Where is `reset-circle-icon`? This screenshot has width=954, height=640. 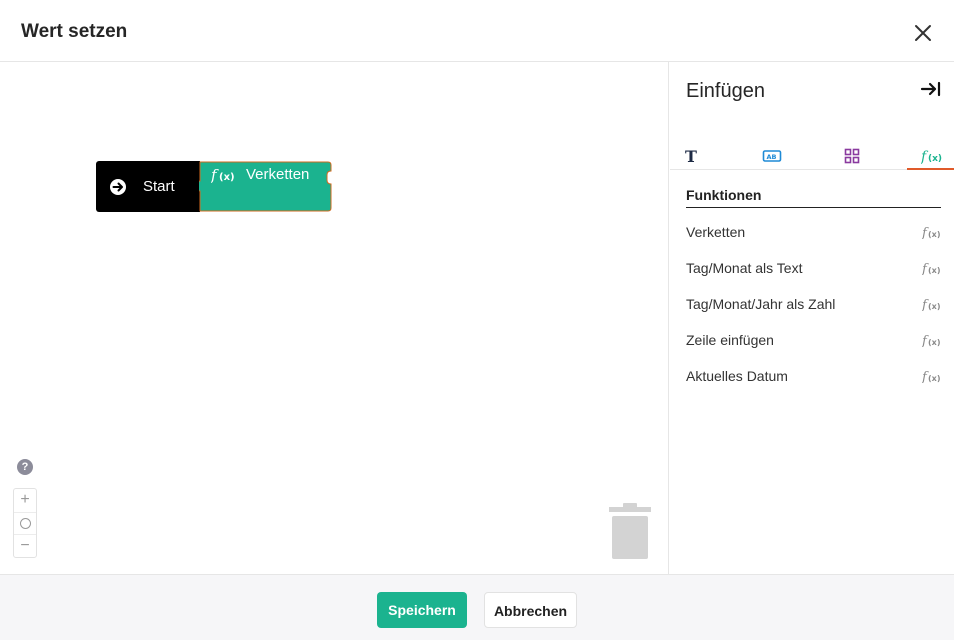 reset-circle-icon is located at coordinates (25, 523).